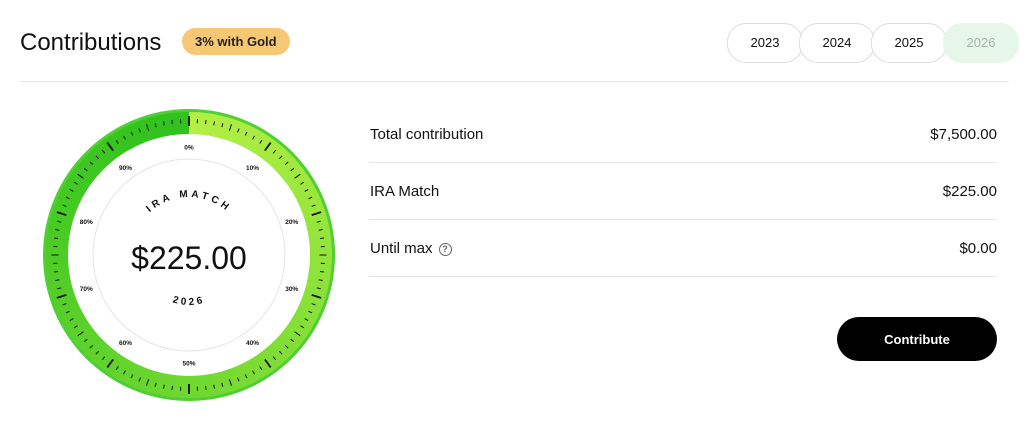 This screenshot has height=426, width=1035. I want to click on gold-match-badge: 3% with Gold, so click(236, 41).